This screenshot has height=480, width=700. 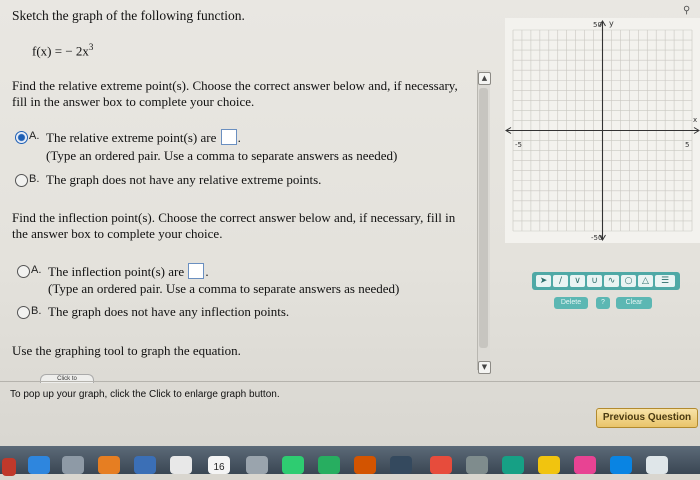 I want to click on extreme-option-b-letter: B., so click(x=34, y=179).